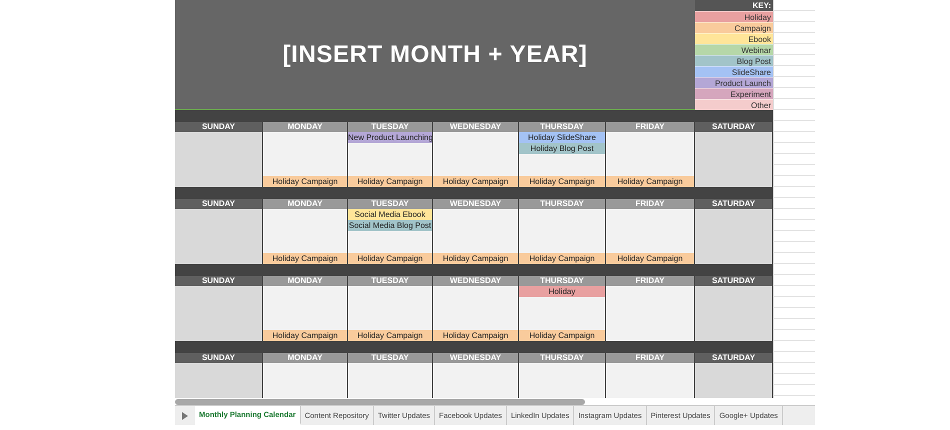  I want to click on play-icon, so click(185, 416).